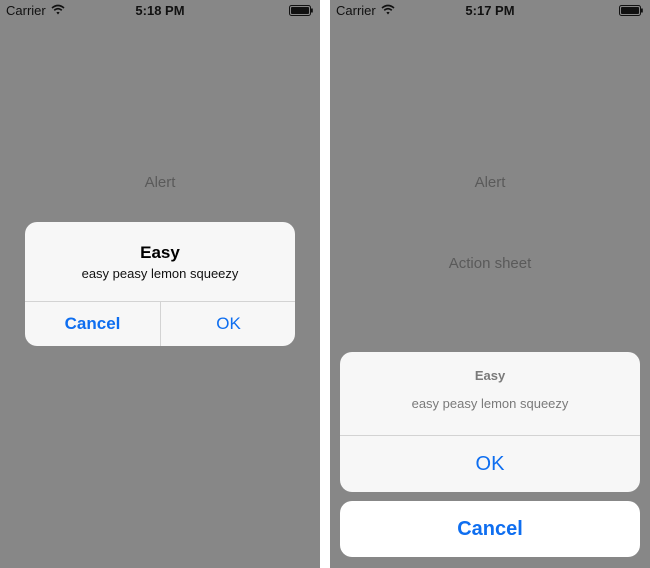 Image resolution: width=650 pixels, height=568 pixels. Describe the element at coordinates (490, 375) in the screenshot. I see `action-sheet-title: Easy` at that location.